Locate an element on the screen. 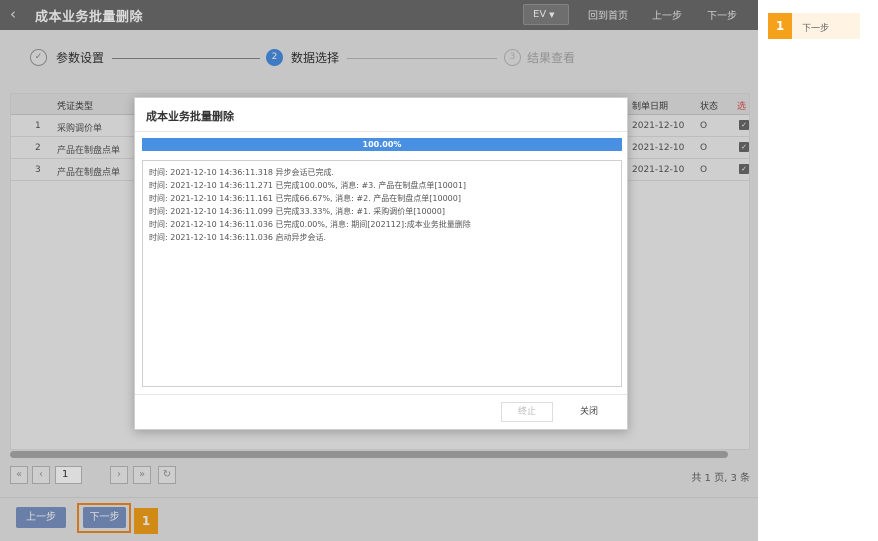 The image size is (878, 541). annotation-badge: 1 is located at coordinates (780, 26).